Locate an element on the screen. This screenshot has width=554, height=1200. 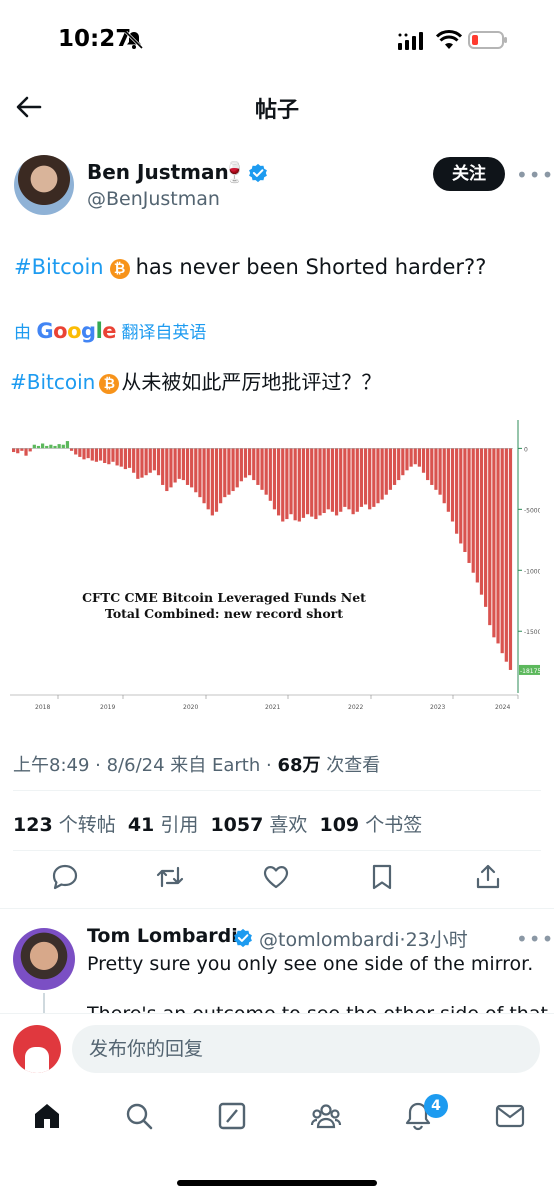
messages-icon is located at coordinates (510, 1116).